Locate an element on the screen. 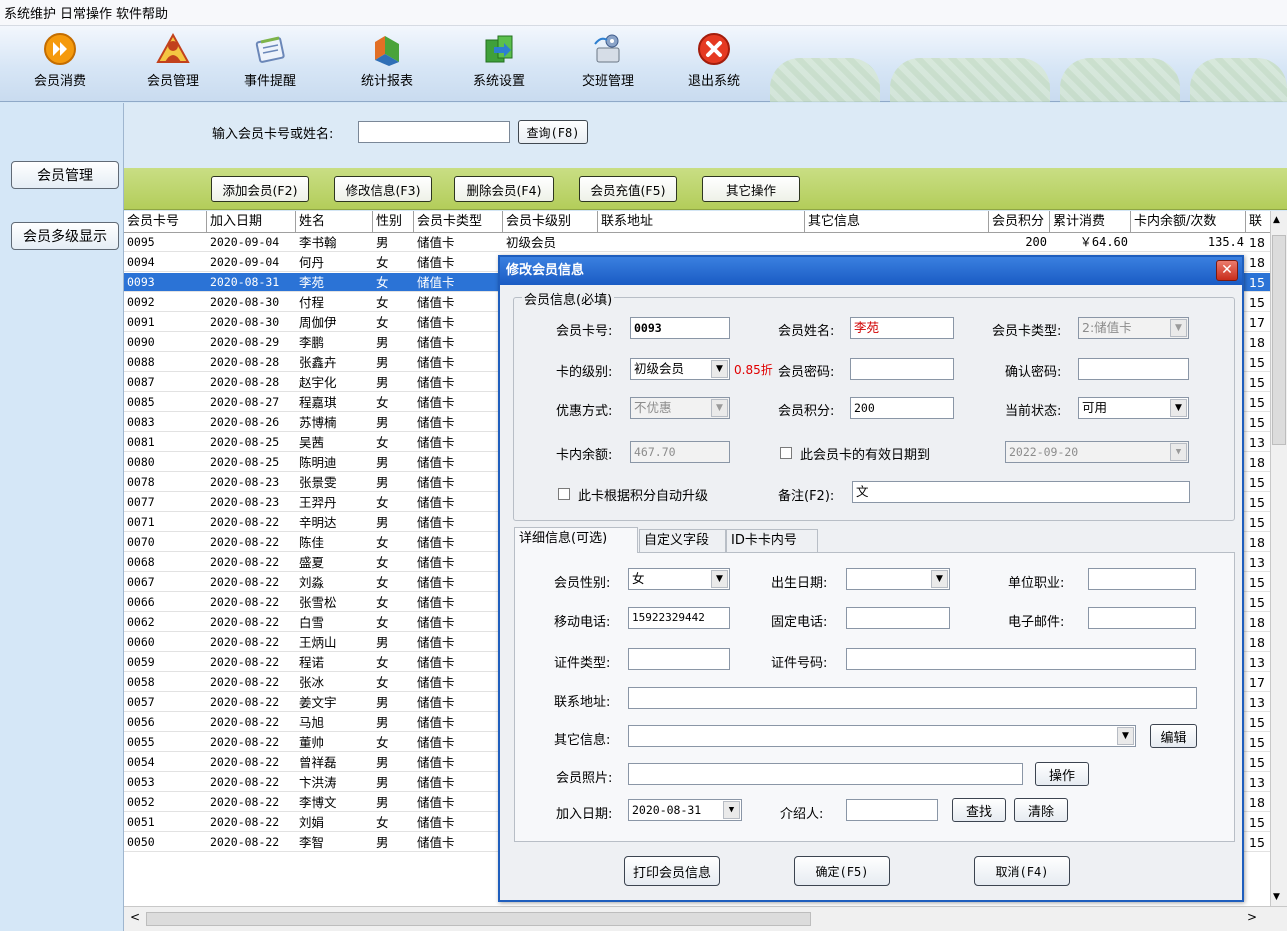  col-sex: 性别 is located at coordinates (393, 222).